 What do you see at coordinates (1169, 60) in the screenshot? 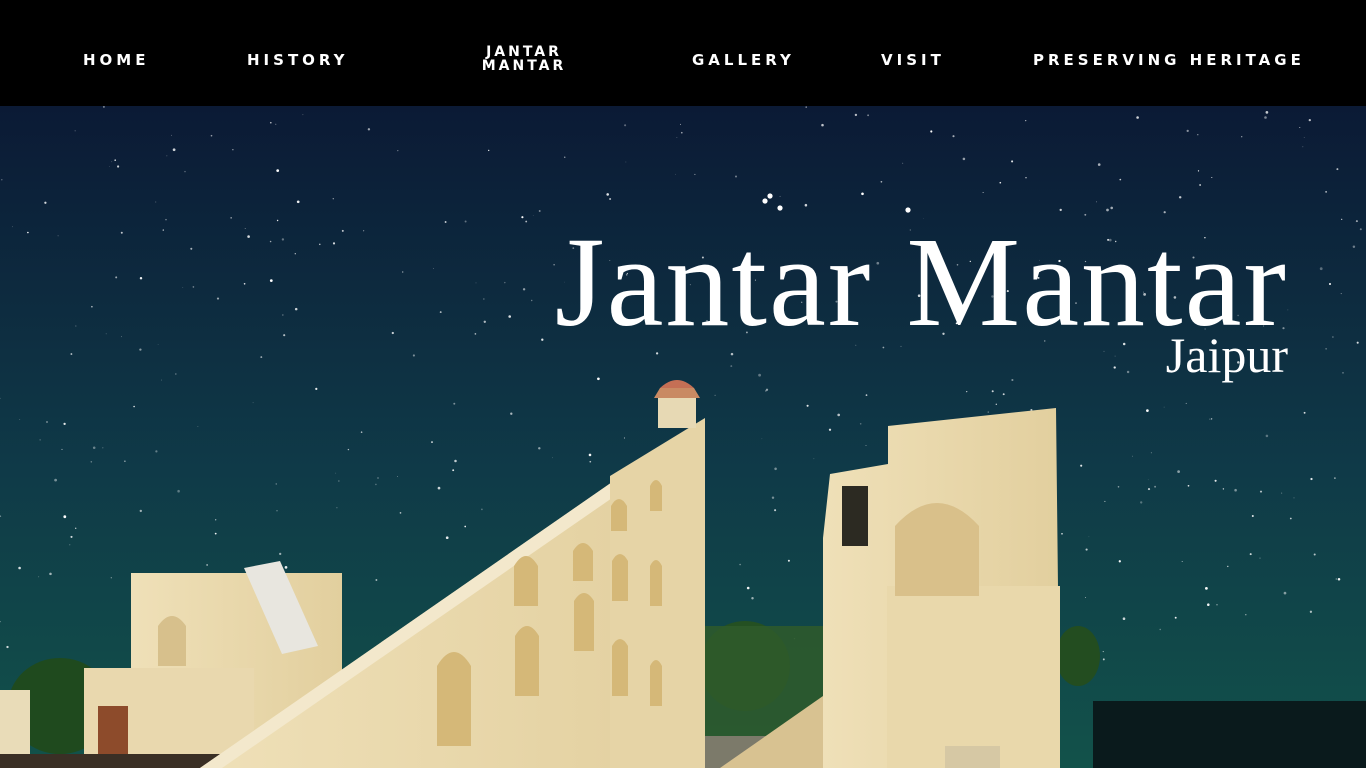
I see `nav-preserving-heritage: PRESERVING HERITAGE` at bounding box center [1169, 60].